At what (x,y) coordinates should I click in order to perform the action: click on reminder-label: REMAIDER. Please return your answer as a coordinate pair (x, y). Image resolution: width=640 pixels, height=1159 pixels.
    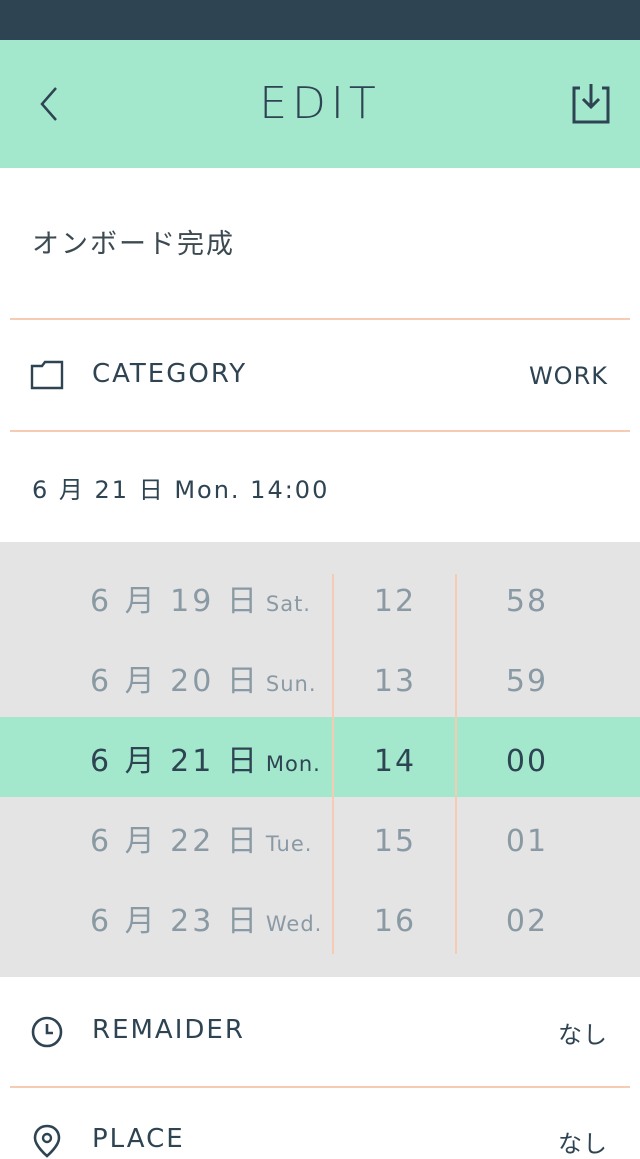
    Looking at the image, I should click on (168, 1030).